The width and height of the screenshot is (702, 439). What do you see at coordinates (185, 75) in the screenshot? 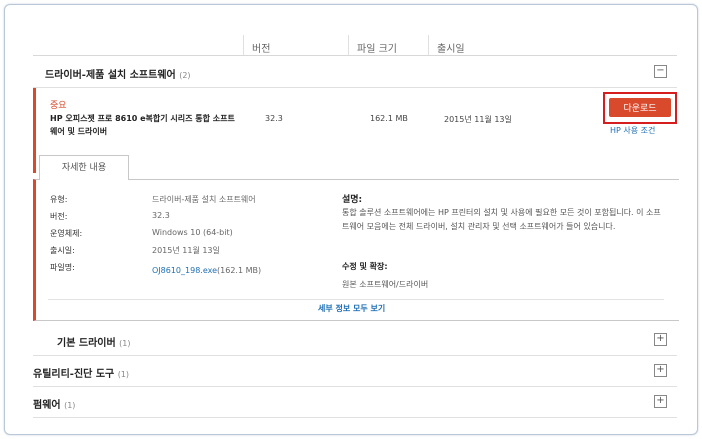
I see `section-count: (2)` at bounding box center [185, 75].